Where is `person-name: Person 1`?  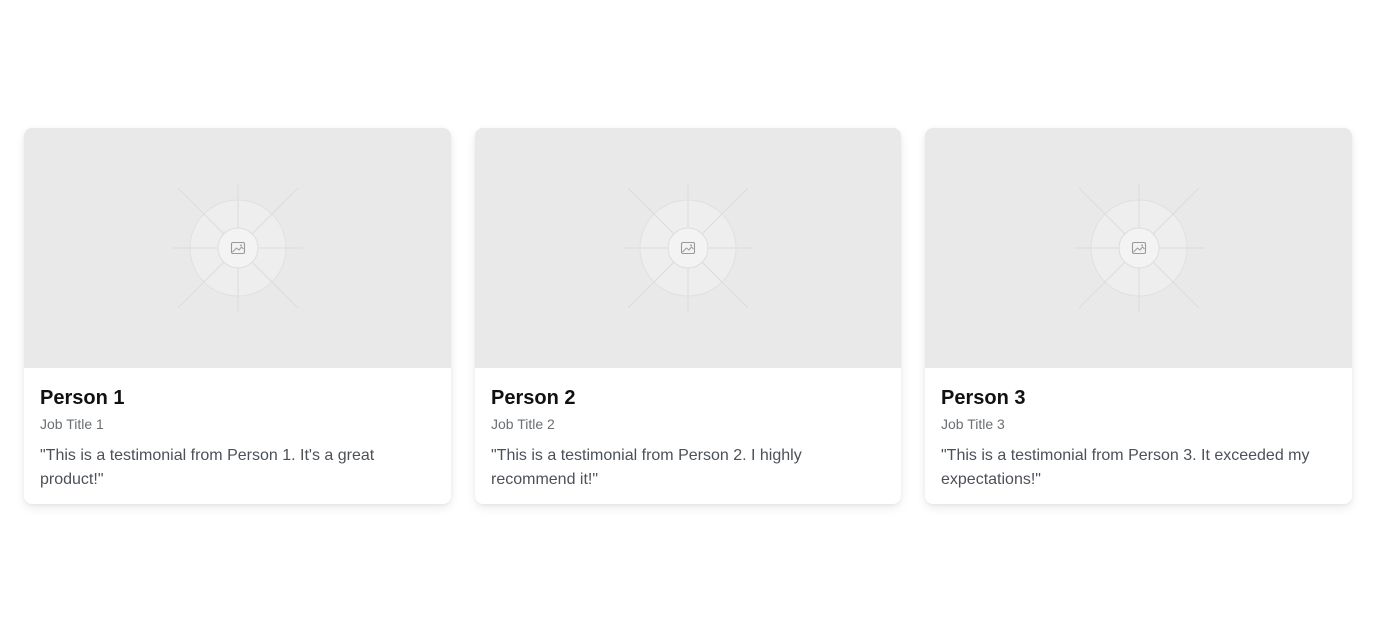 person-name: Person 1 is located at coordinates (82, 398).